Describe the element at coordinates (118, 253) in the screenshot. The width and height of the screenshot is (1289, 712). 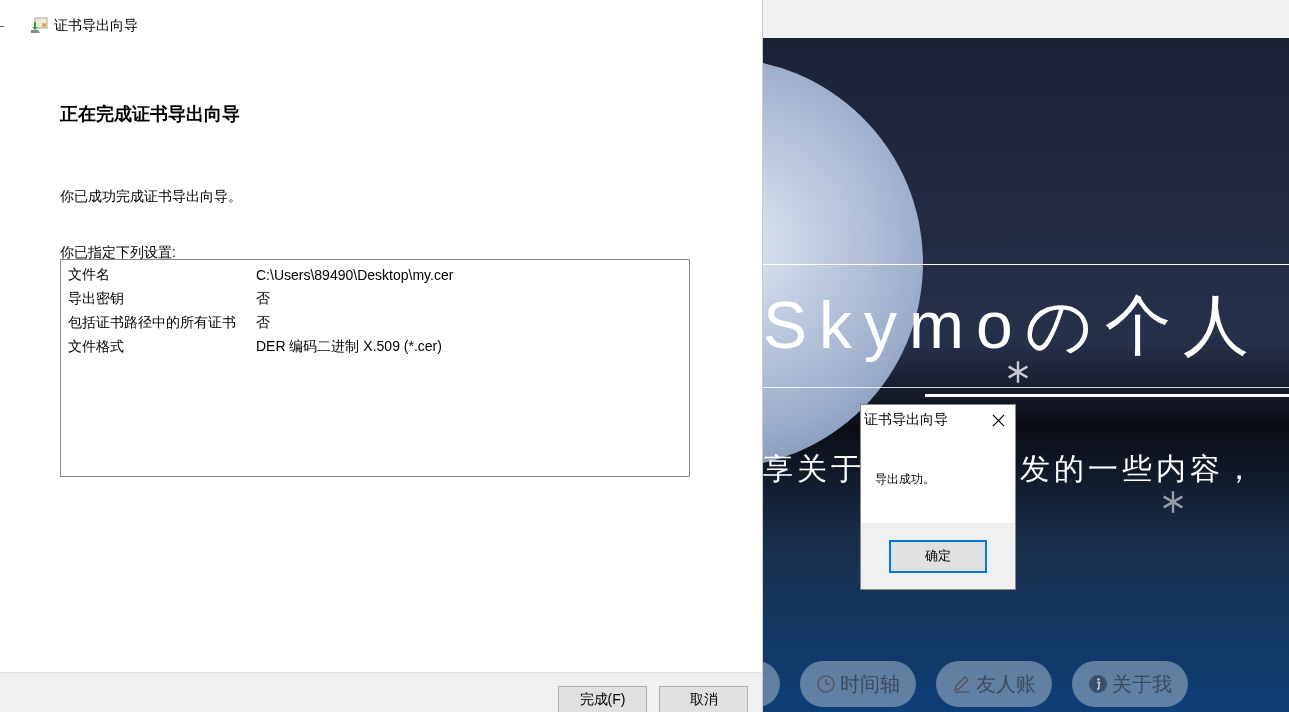
I see `settings-label: 你已指定下列设置:` at that location.